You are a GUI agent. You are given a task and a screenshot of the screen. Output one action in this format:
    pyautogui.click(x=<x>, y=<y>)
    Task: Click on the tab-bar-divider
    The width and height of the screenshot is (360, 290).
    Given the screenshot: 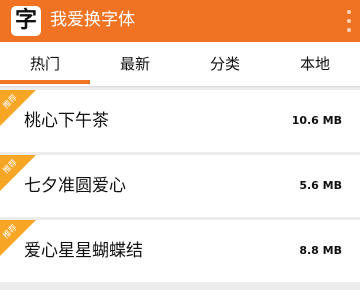 What is the action you would take?
    pyautogui.click(x=180, y=87)
    